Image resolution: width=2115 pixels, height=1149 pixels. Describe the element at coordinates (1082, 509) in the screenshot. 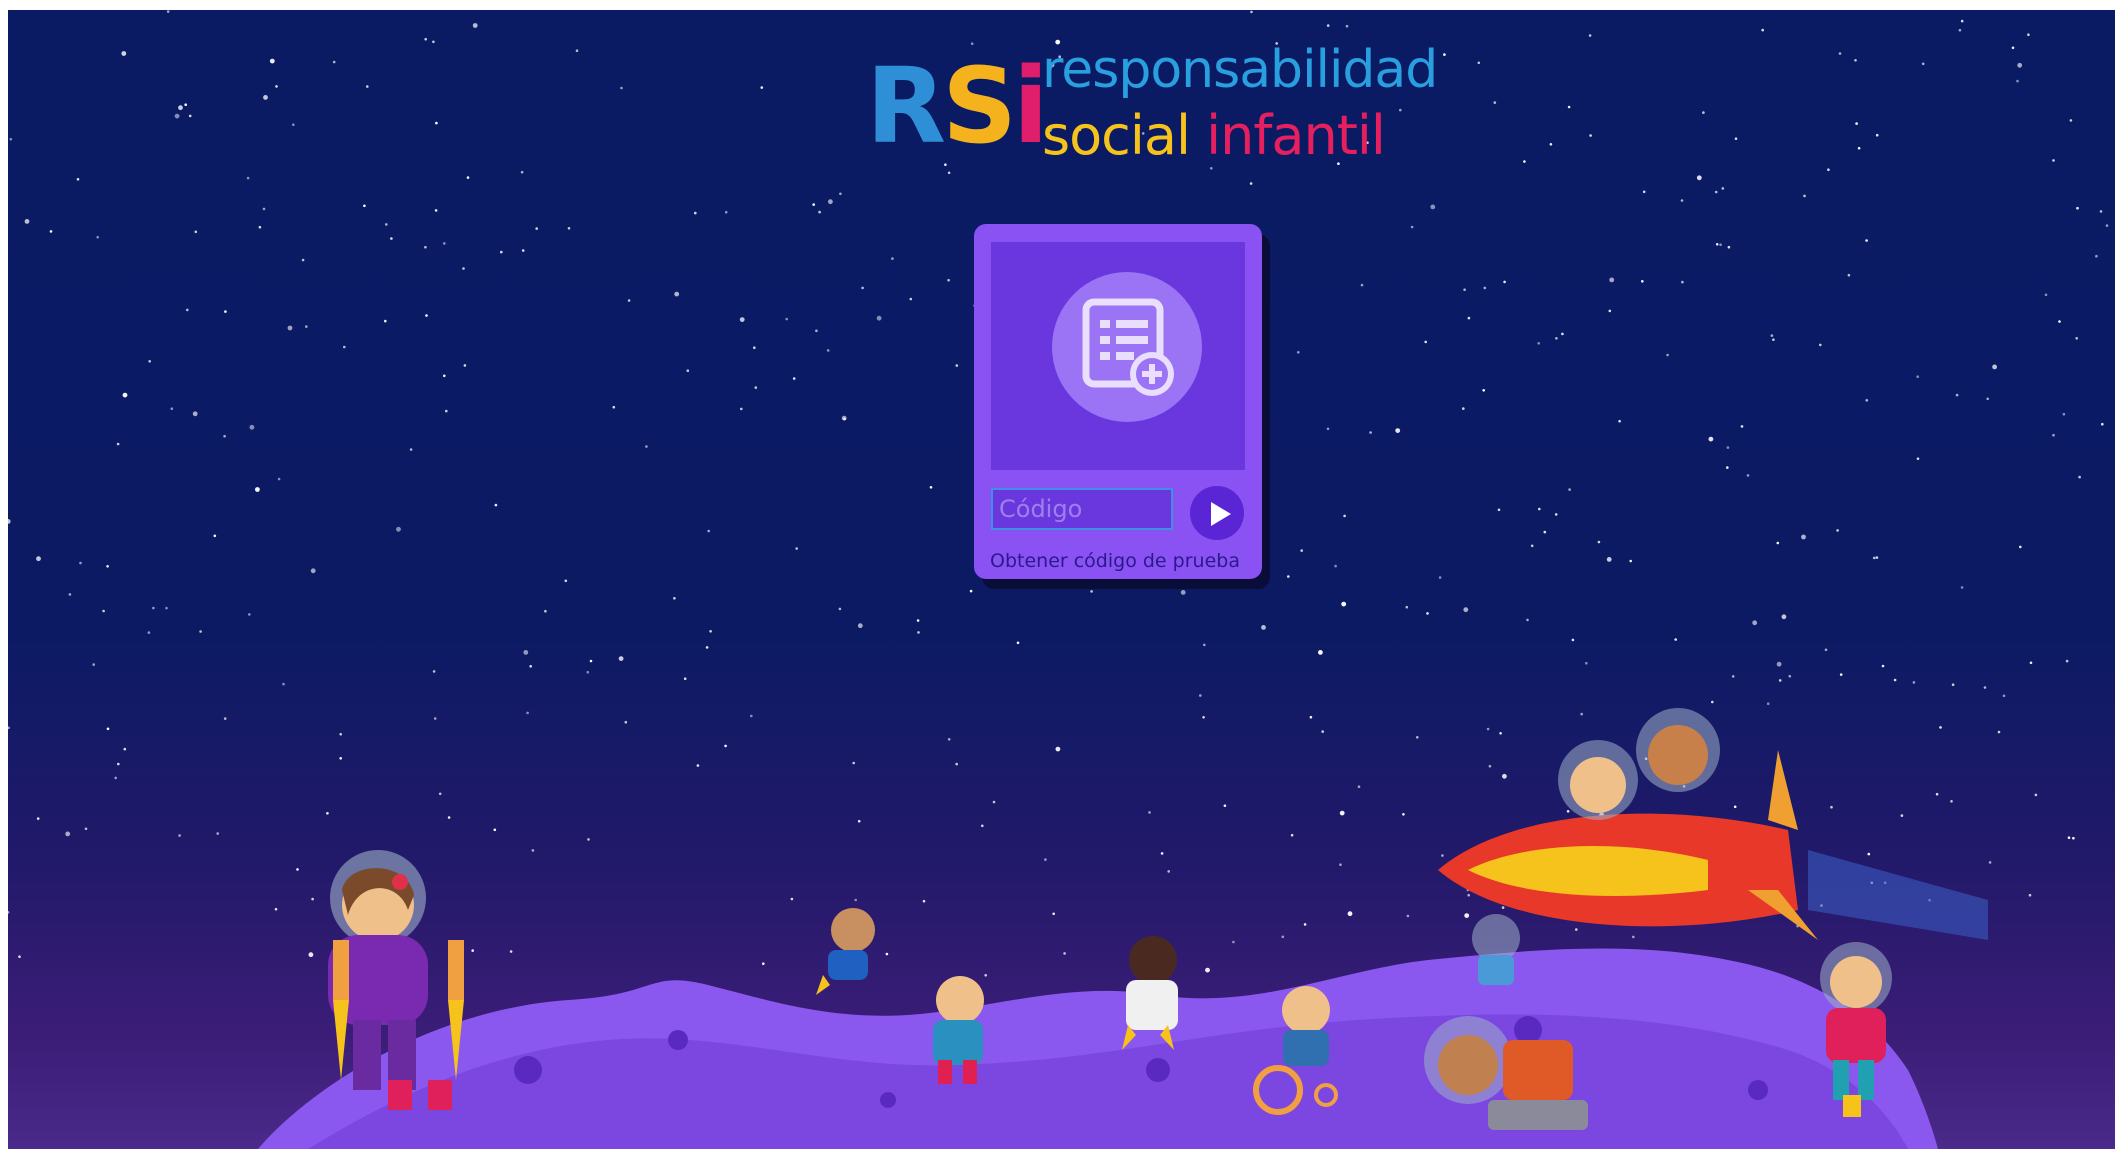

I see `code-input` at that location.